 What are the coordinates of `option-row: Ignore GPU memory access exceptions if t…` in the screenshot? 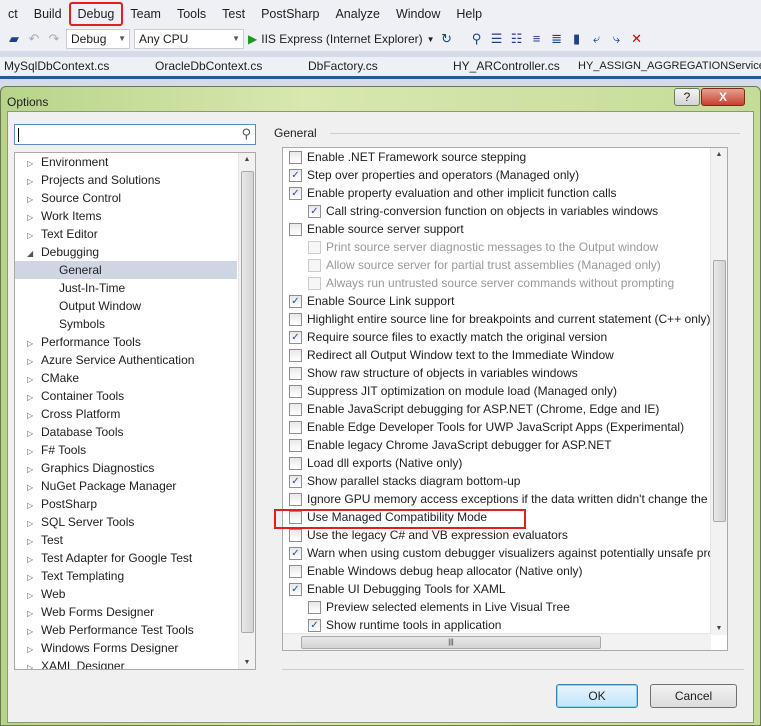 It's located at (497, 499).